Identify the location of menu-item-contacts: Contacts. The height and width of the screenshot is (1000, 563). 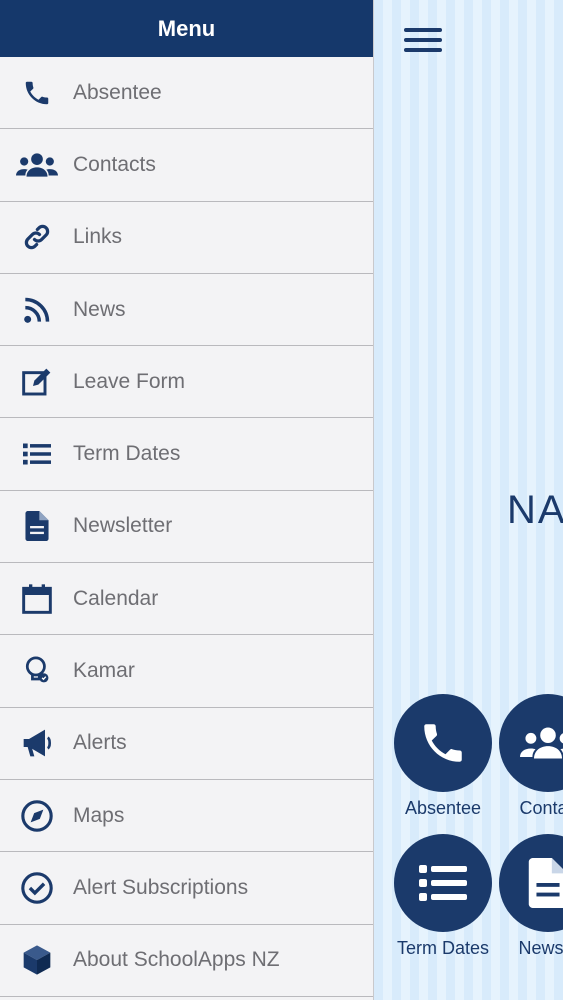
(186, 165).